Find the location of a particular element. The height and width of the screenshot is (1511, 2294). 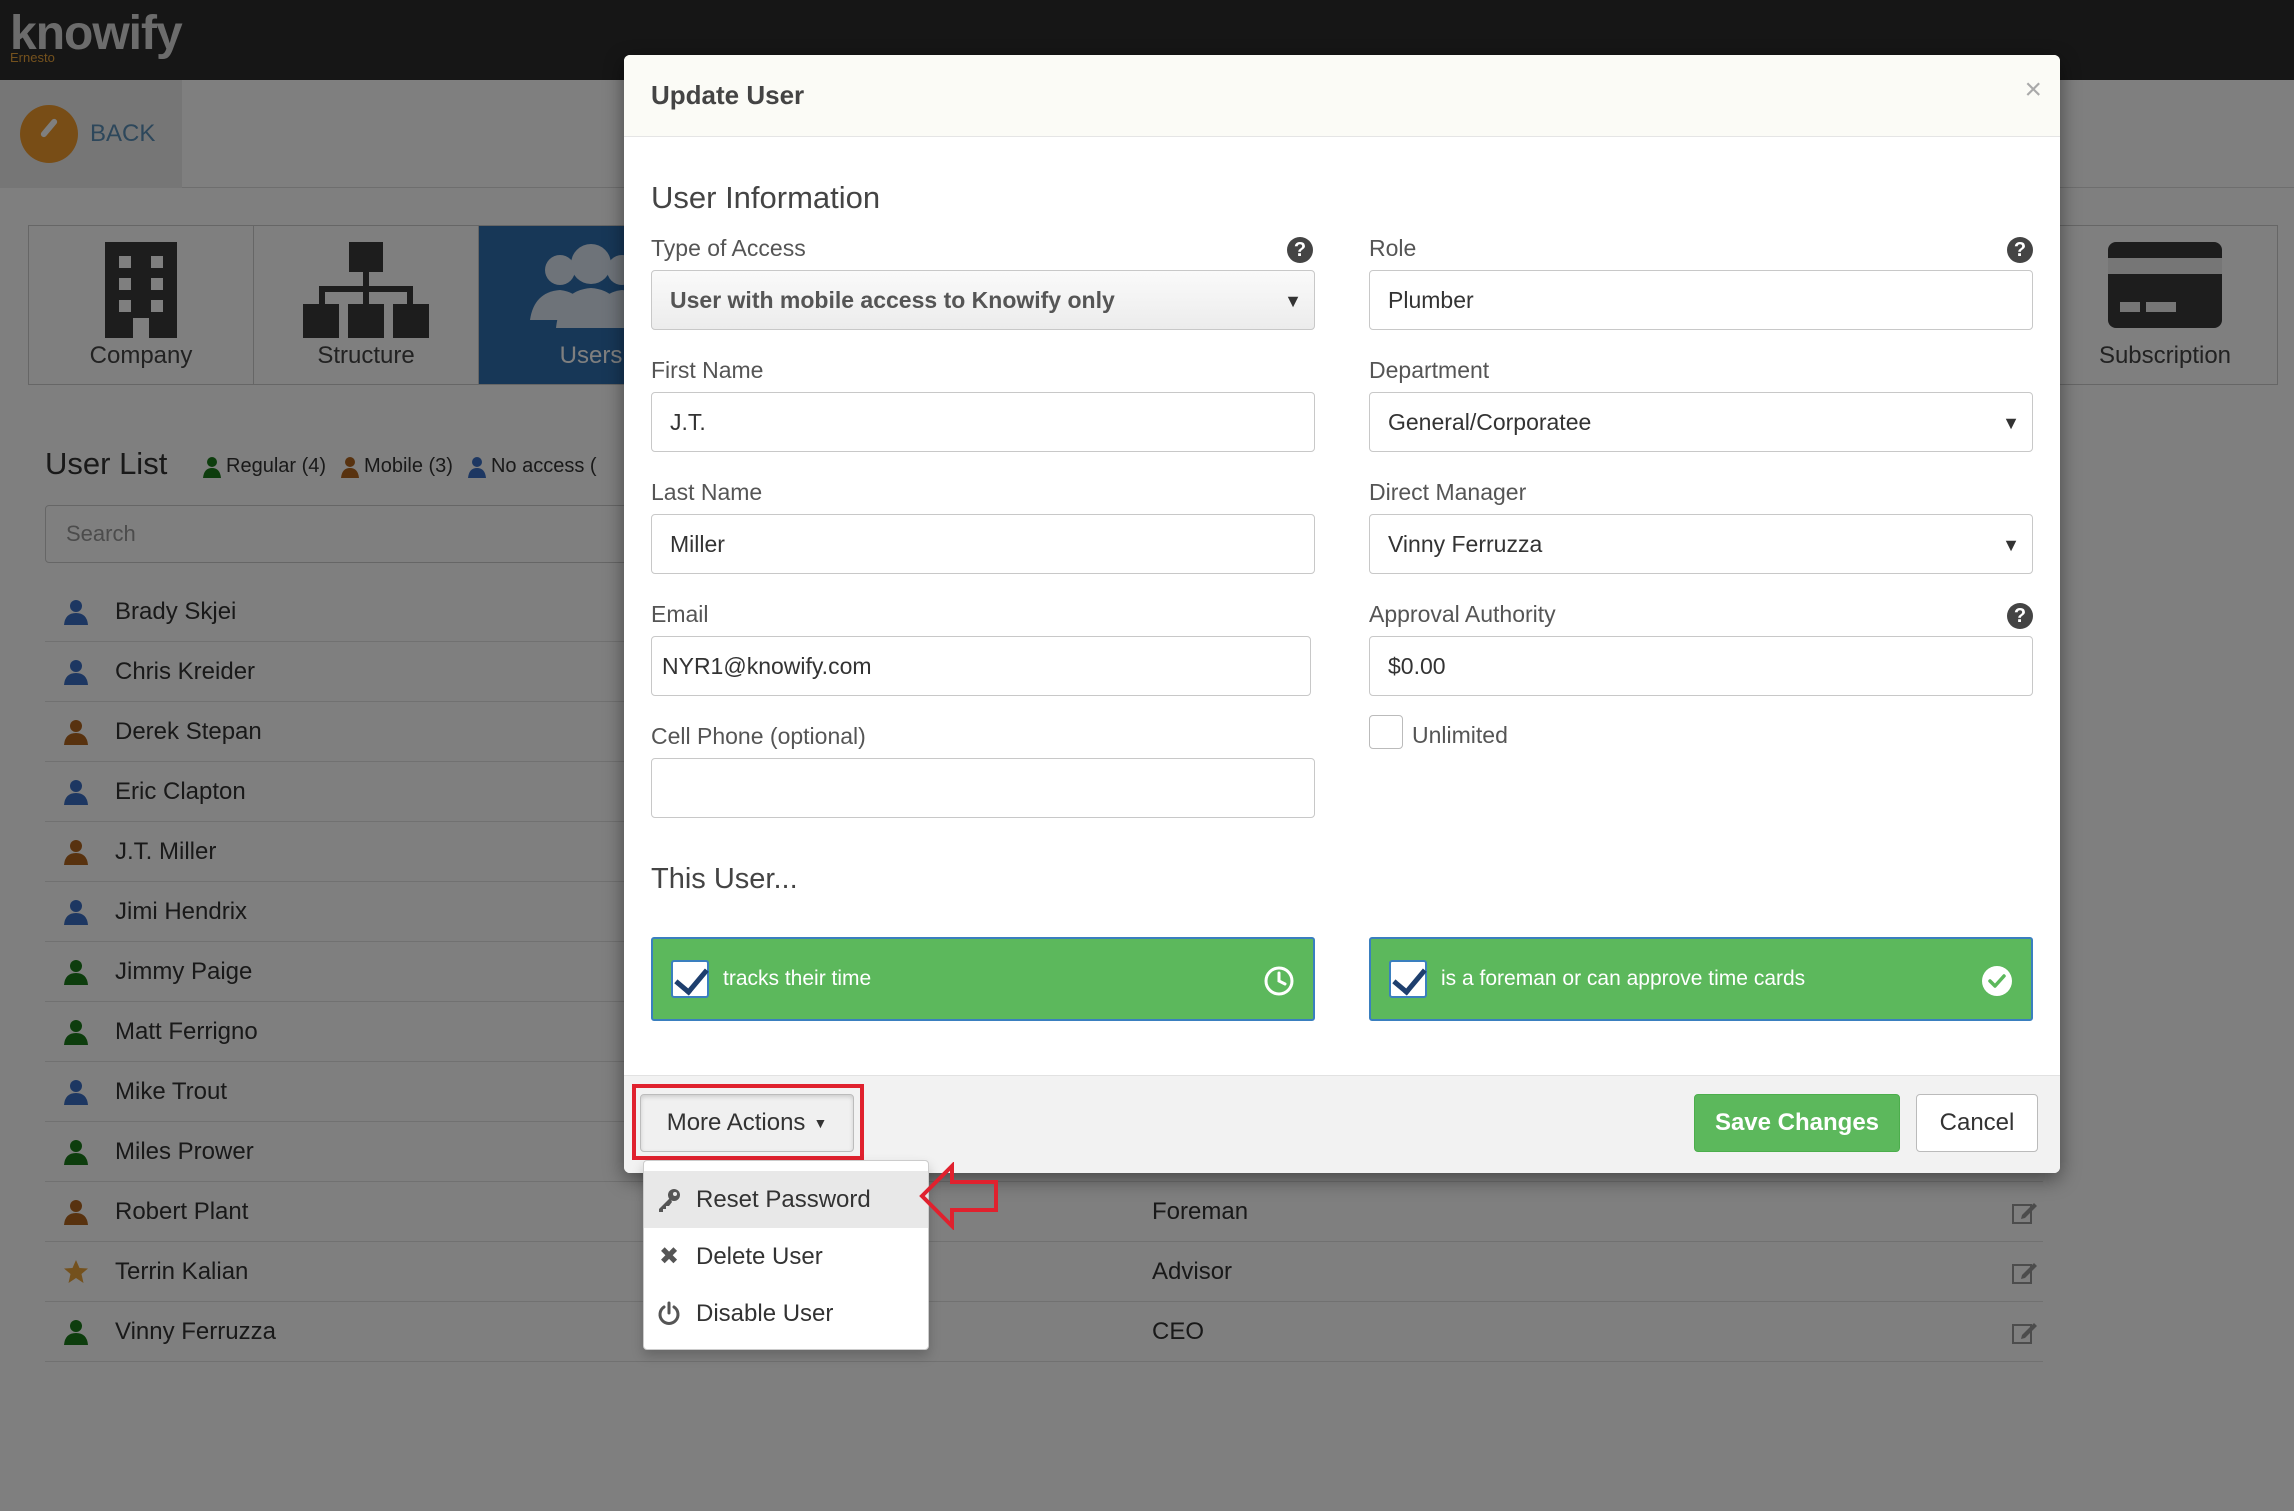

menu-item-disable-user: Disable User is located at coordinates (786, 1313).